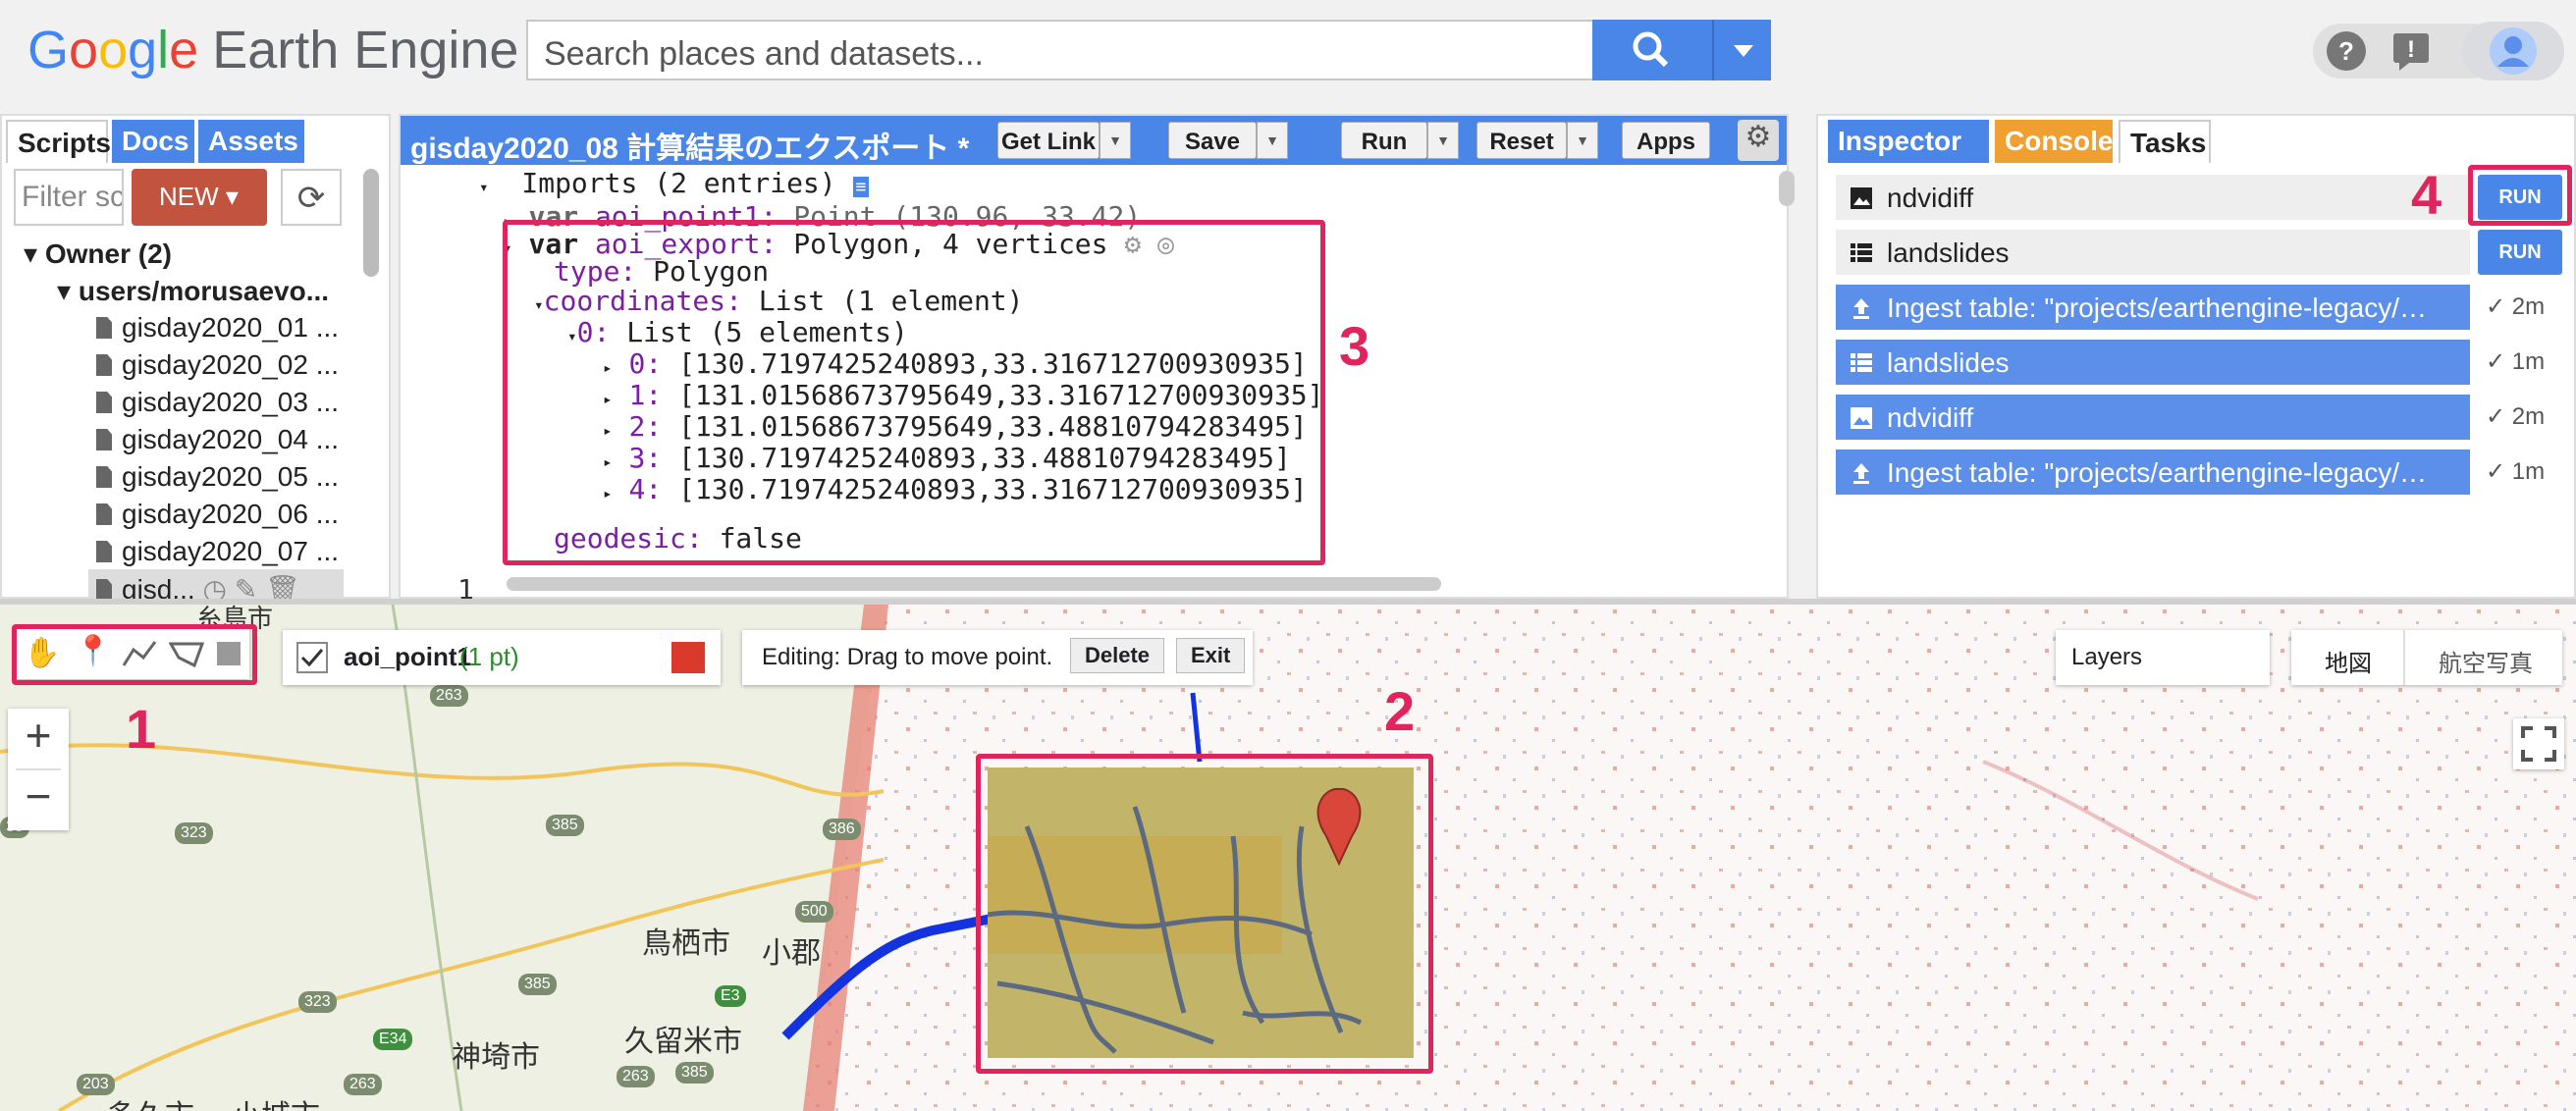  I want to click on settings-button: ⚙, so click(1758, 141).